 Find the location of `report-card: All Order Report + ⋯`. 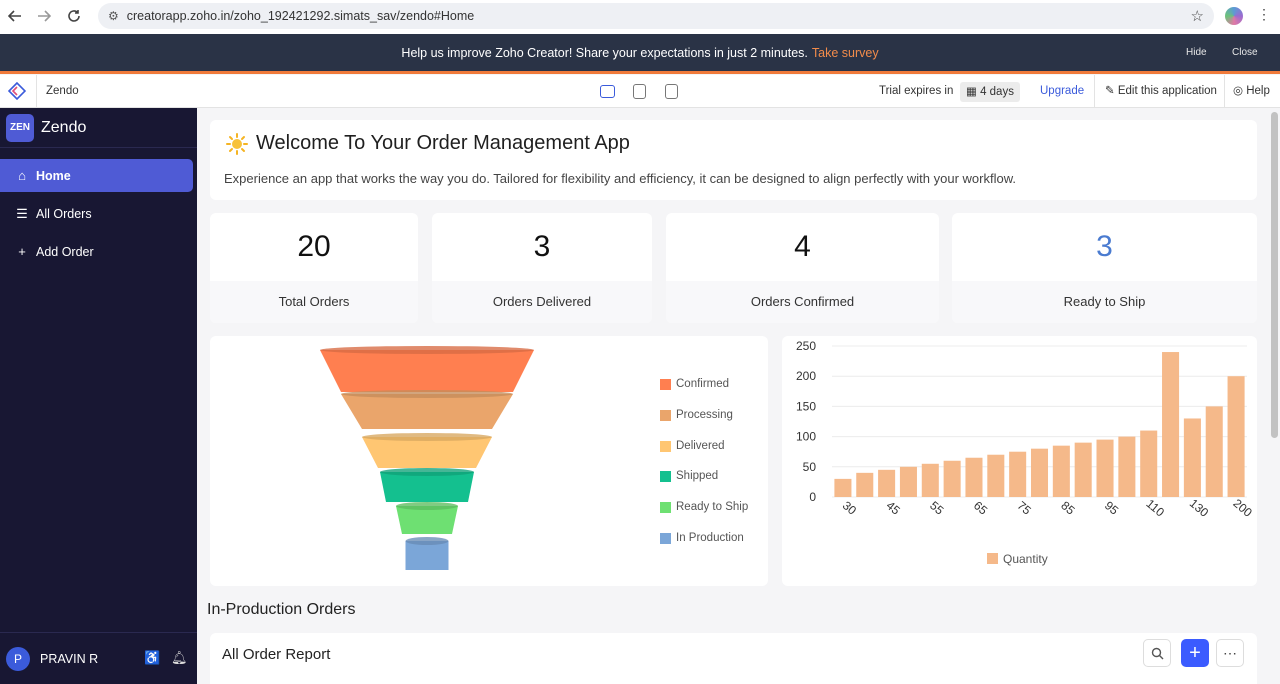

report-card: All Order Report + ⋯ is located at coordinates (733, 658).